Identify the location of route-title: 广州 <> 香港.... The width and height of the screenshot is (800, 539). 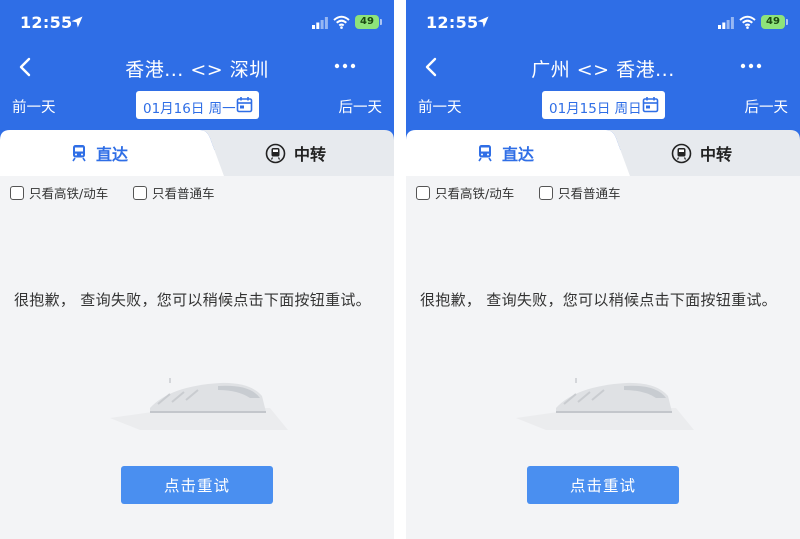
(603, 70).